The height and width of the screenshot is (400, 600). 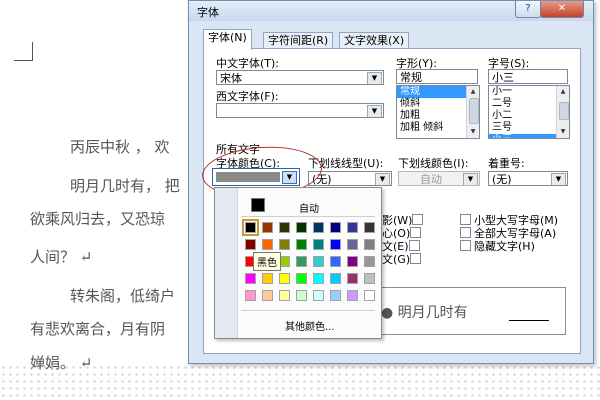 I want to click on tab-character-spacing: 字符间距(R), so click(x=298, y=40).